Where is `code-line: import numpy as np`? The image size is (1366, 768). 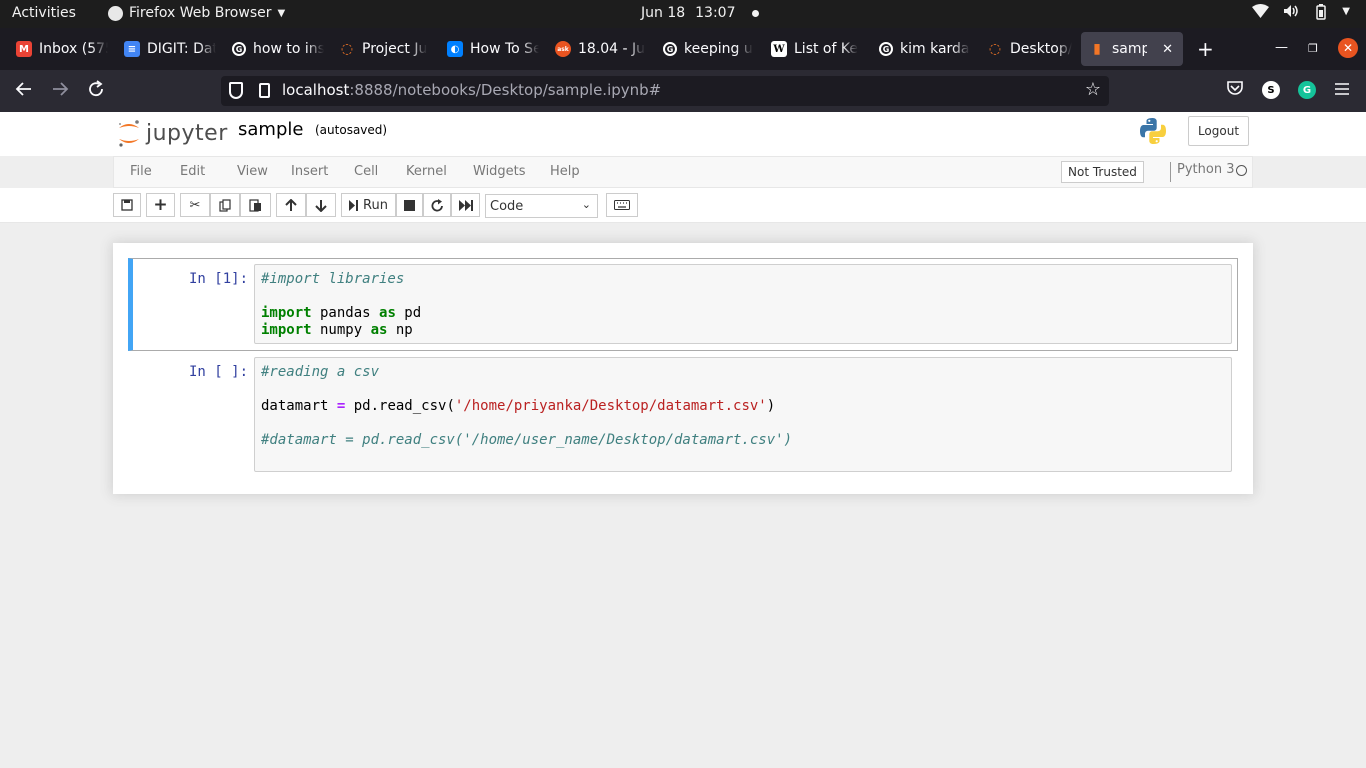
code-line: import numpy as np is located at coordinates (337, 330).